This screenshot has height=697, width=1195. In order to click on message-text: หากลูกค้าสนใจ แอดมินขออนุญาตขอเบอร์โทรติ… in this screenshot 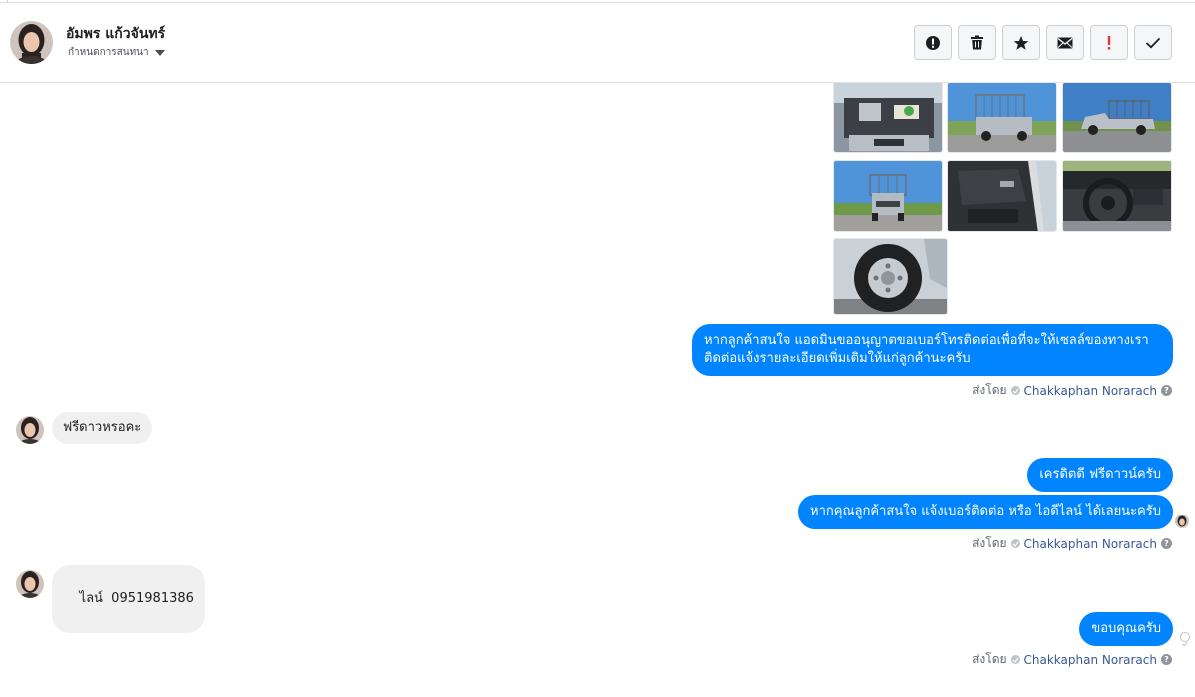, I will do `click(926, 349)`.